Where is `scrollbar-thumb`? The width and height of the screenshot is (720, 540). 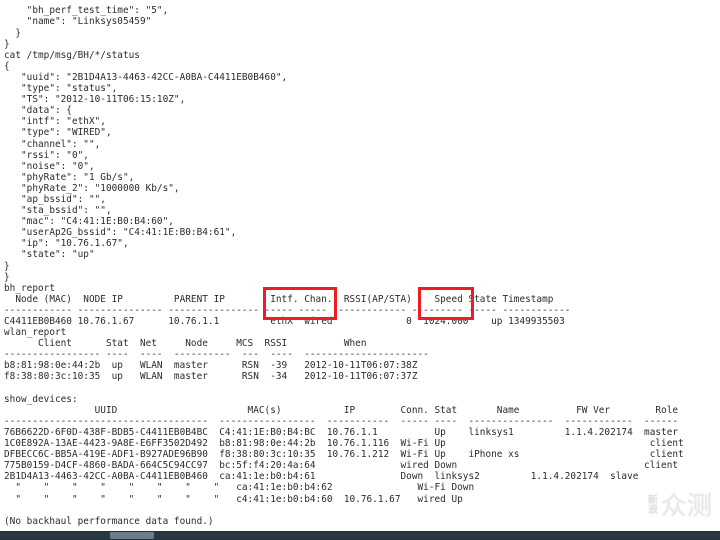 scrollbar-thumb is located at coordinates (132, 535).